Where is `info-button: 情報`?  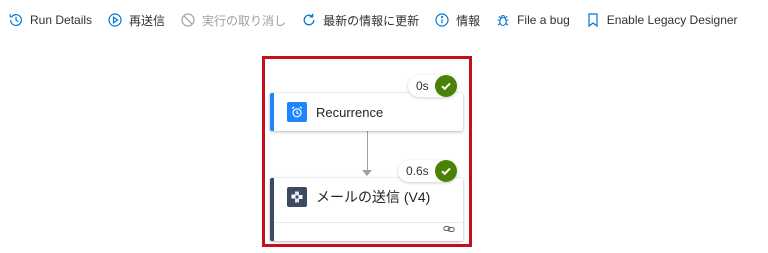 info-button: 情報 is located at coordinates (457, 20).